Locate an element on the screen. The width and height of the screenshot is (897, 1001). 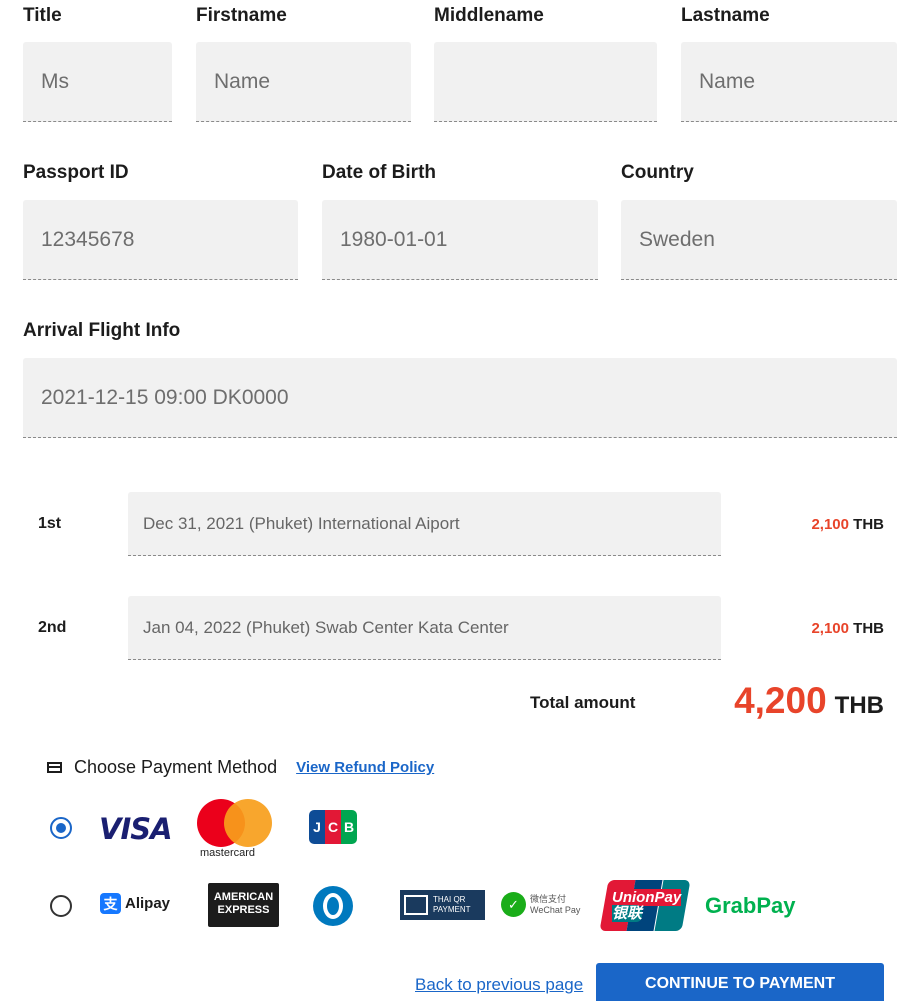
payment-heading-text: Choose Payment Method is located at coordinates (176, 767).